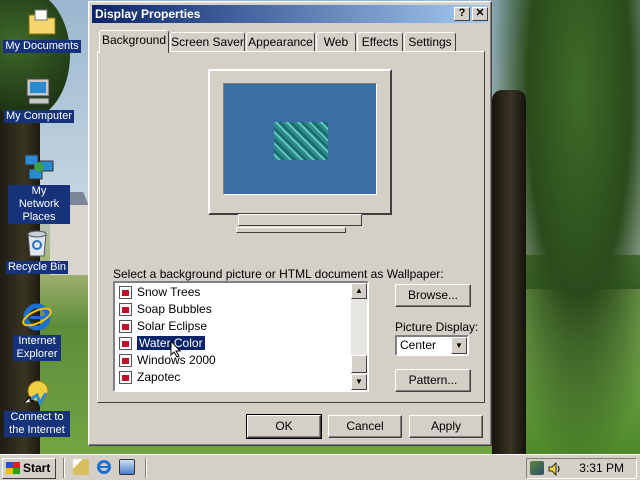  What do you see at coordinates (127, 467) in the screenshot?
I see `outlook-express-icon` at bounding box center [127, 467].